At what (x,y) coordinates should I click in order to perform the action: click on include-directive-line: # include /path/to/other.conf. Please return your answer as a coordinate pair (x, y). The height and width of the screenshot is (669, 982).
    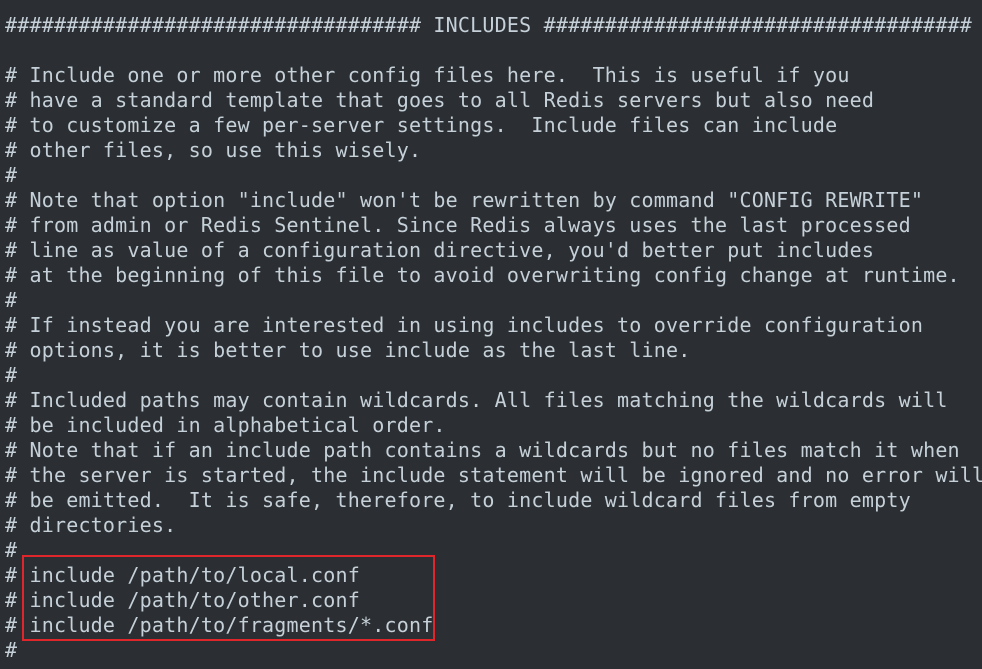
    Looking at the image, I should click on (182, 600).